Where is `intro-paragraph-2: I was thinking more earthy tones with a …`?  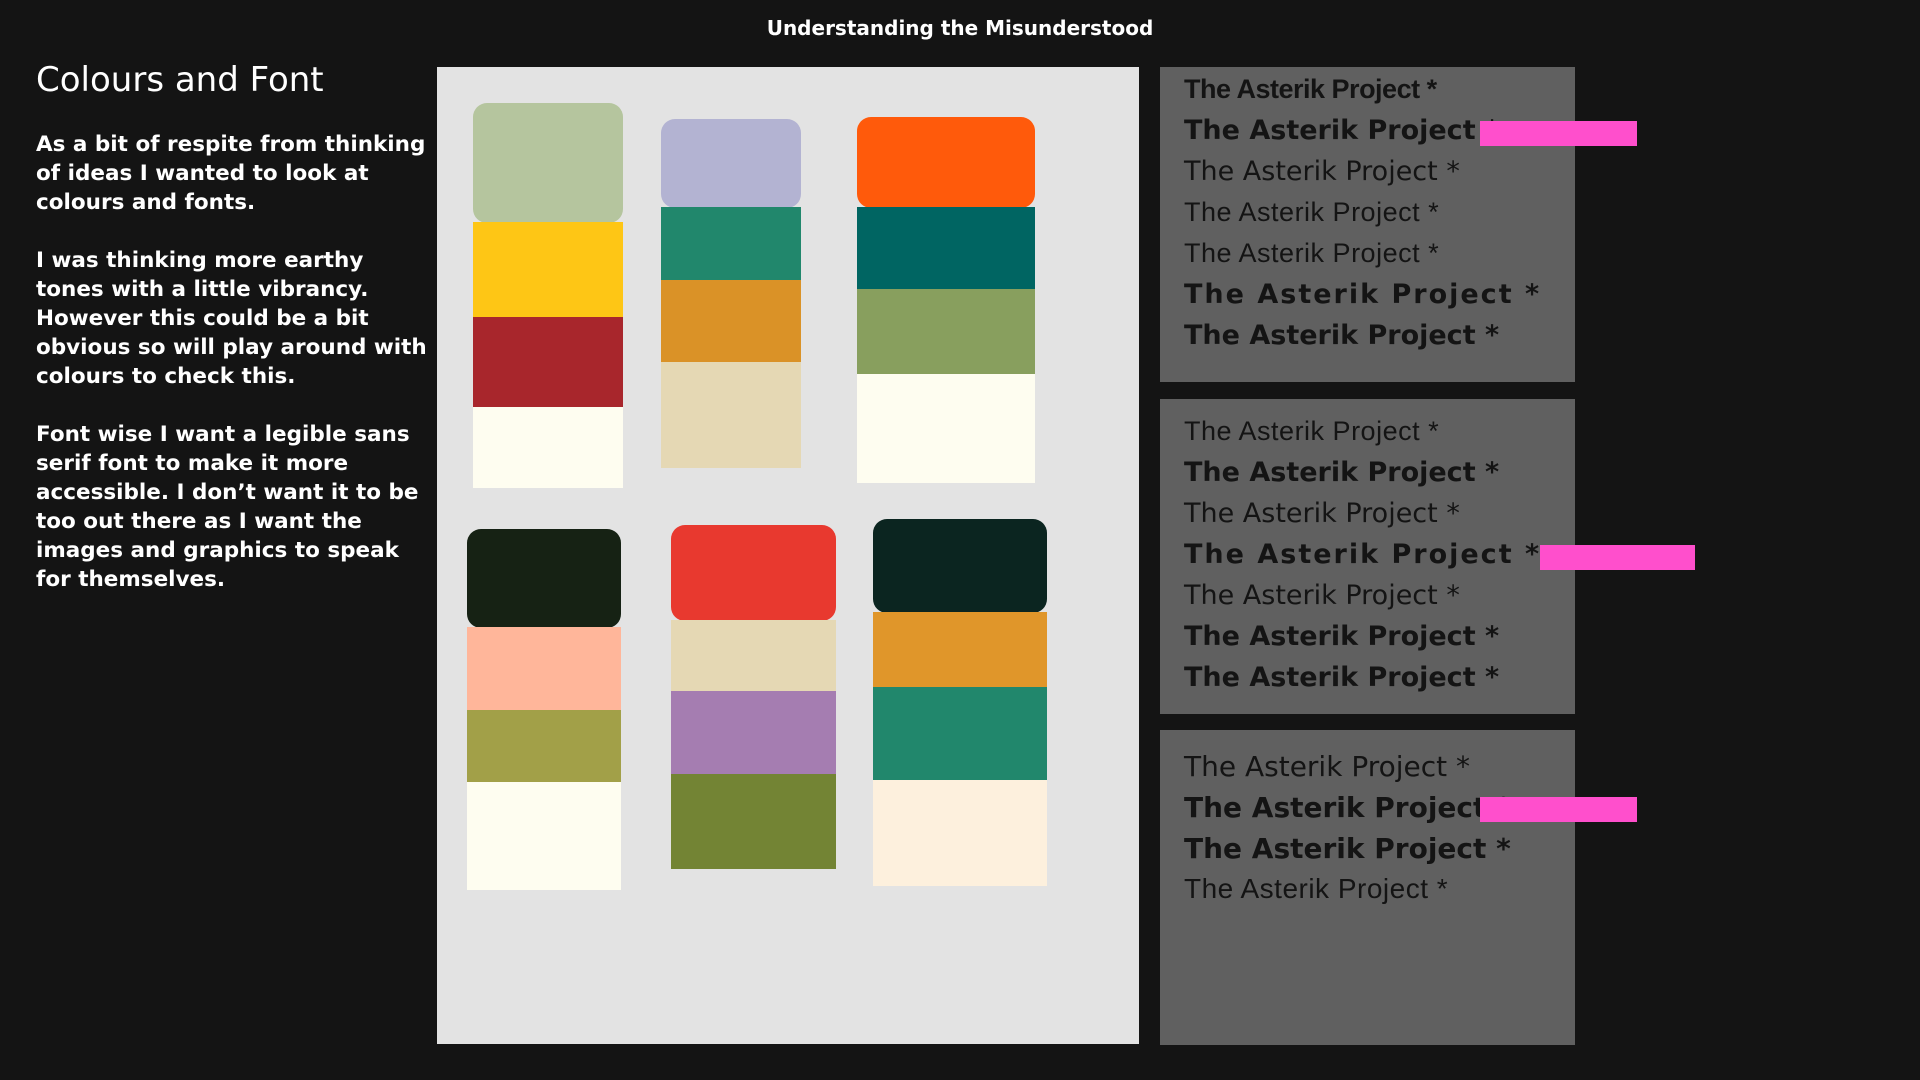 intro-paragraph-2: I was thinking more earthy tones with a … is located at coordinates (231, 318).